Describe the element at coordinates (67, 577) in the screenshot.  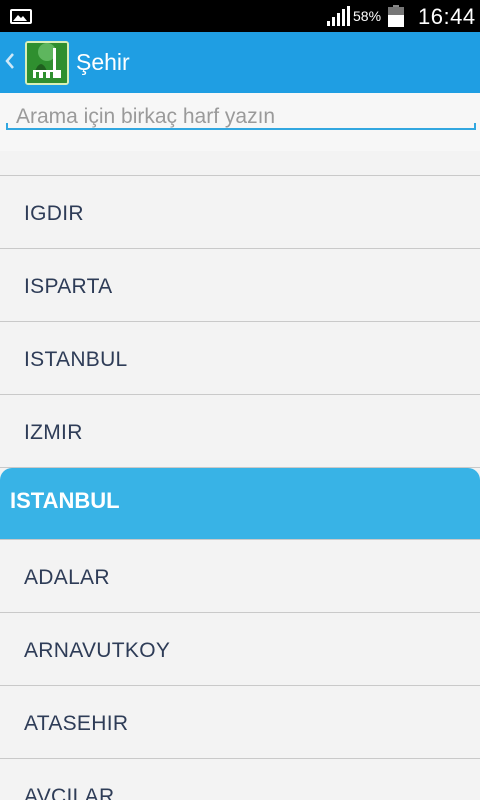
I see `list-item-label: ADALAR` at that location.